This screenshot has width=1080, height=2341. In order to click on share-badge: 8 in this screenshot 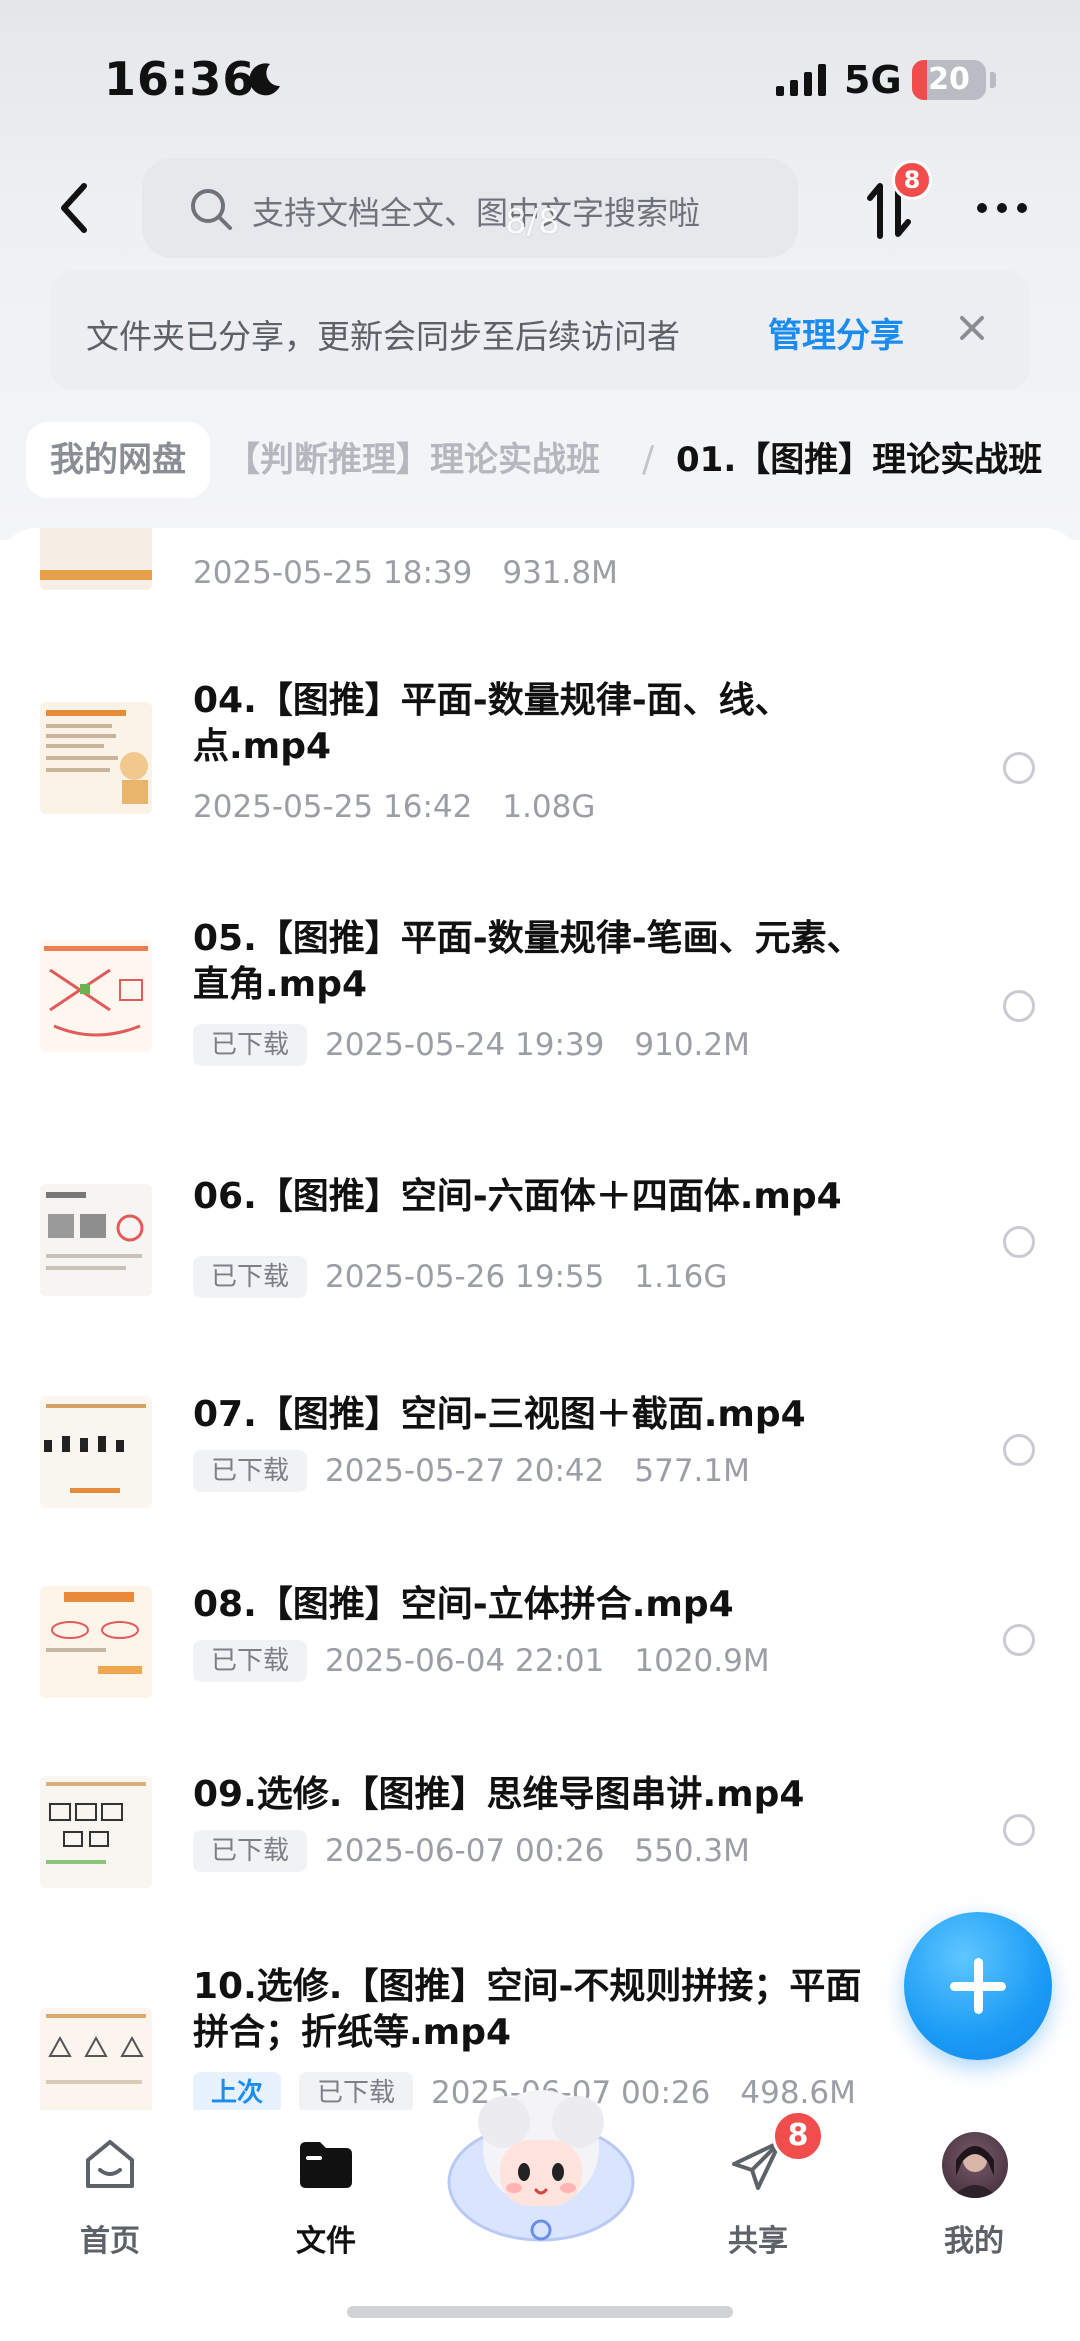, I will do `click(798, 2136)`.